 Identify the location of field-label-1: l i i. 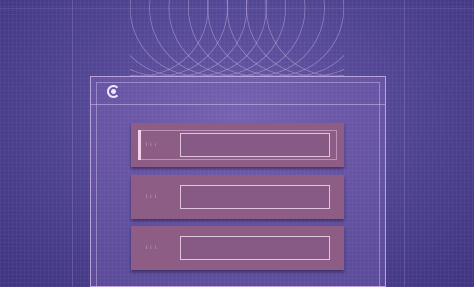
(151, 144).